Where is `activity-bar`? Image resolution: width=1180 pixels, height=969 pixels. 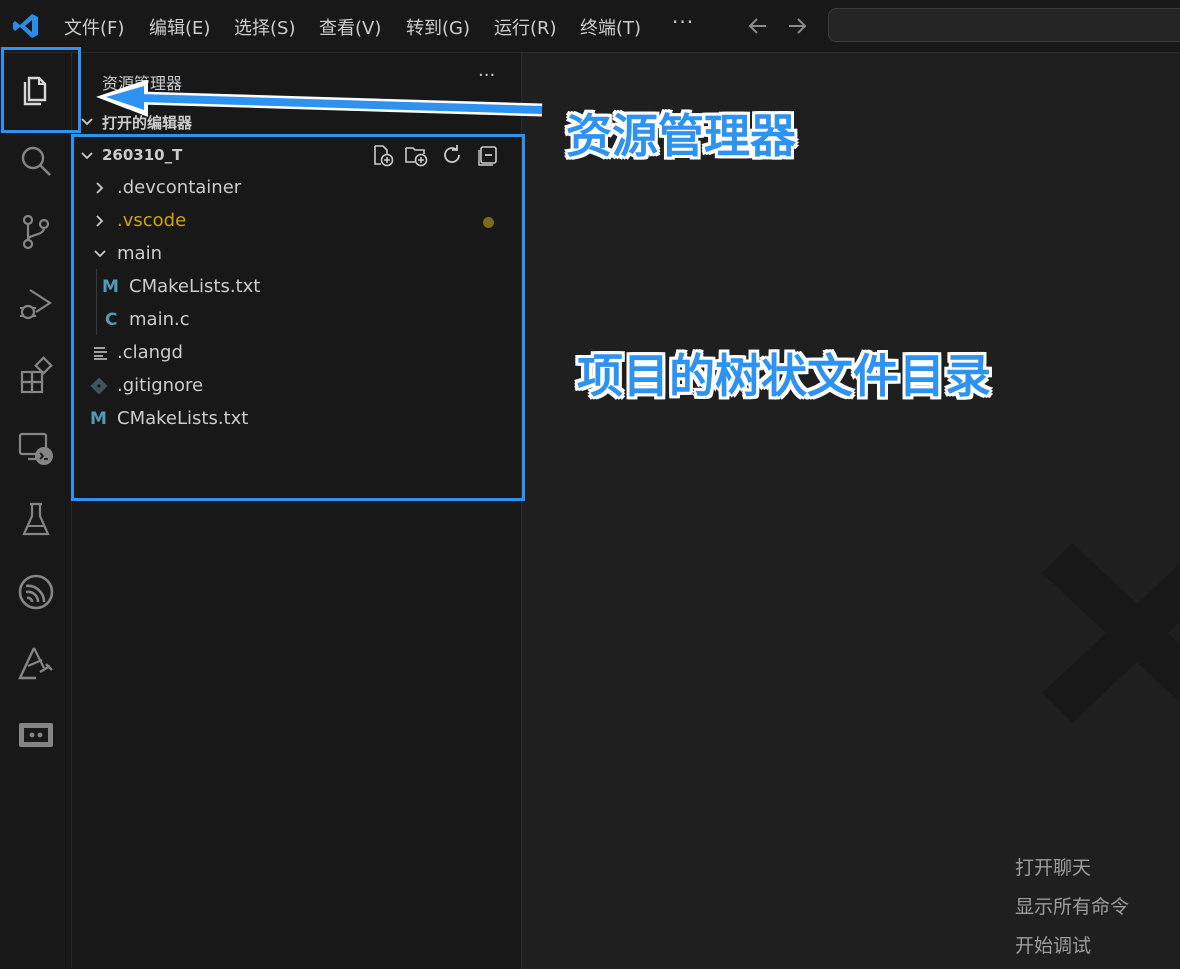 activity-bar is located at coordinates (36, 511).